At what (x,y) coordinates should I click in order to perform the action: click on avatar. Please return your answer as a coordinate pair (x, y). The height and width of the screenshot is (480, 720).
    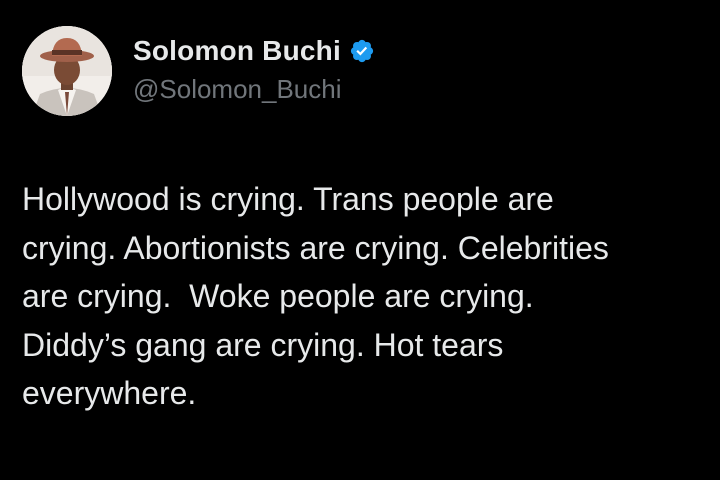
    Looking at the image, I should click on (67, 71).